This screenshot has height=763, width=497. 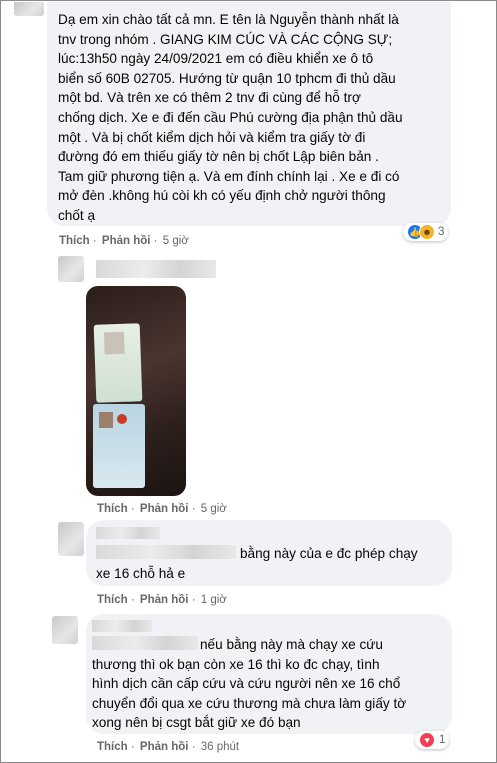 What do you see at coordinates (119, 446) in the screenshot?
I see `license-card-image` at bounding box center [119, 446].